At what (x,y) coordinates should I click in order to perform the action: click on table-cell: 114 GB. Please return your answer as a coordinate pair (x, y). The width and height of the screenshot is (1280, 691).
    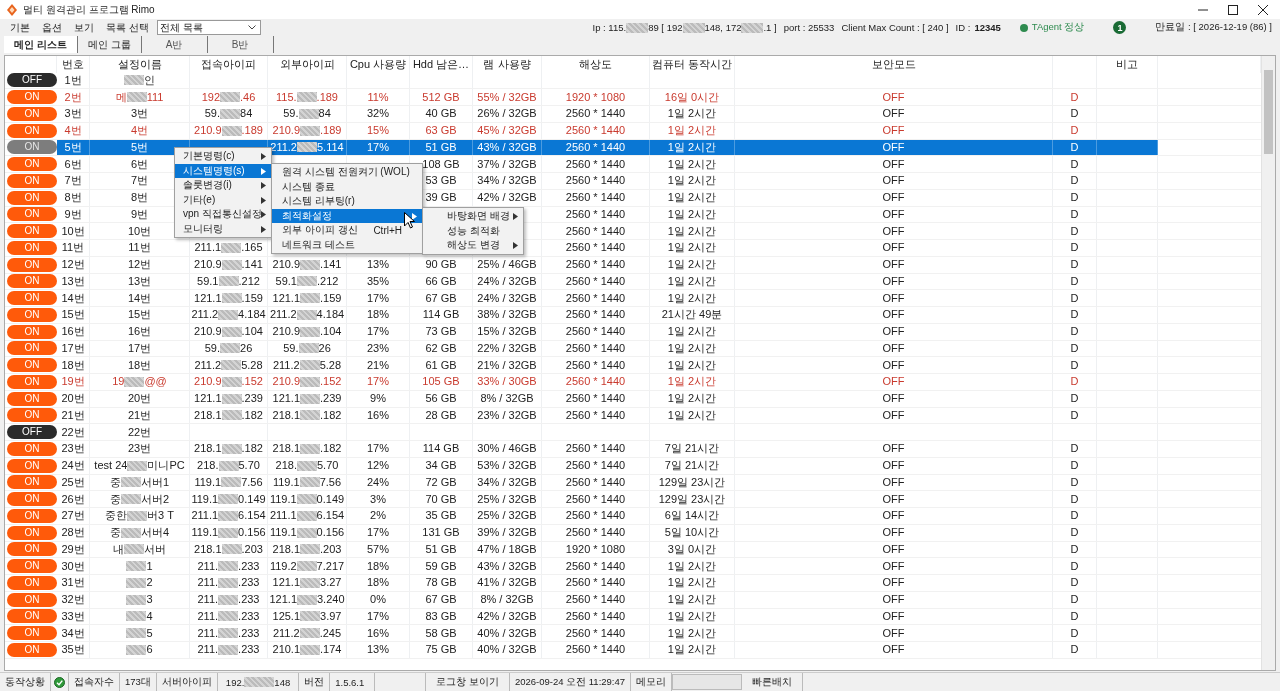
    Looking at the image, I should click on (441, 449).